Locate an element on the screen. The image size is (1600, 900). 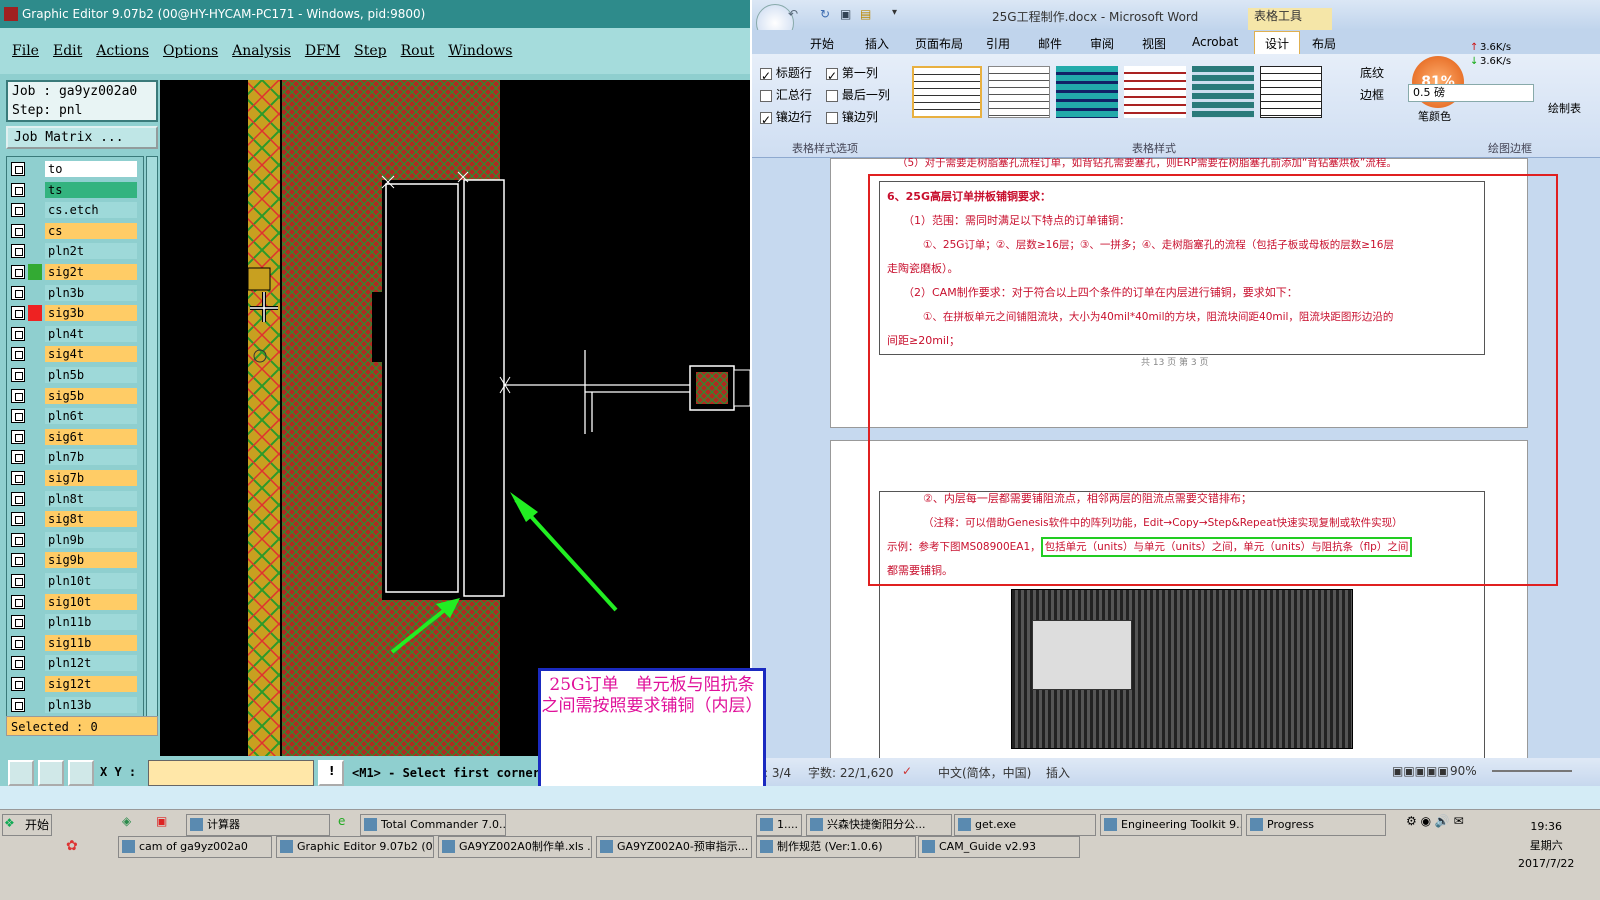
checkbox-header-row: ✓ is located at coordinates (766, 75).